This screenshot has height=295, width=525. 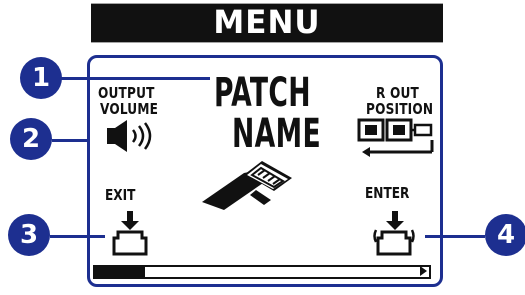 I want to click on position-slider, so click(x=262, y=272).